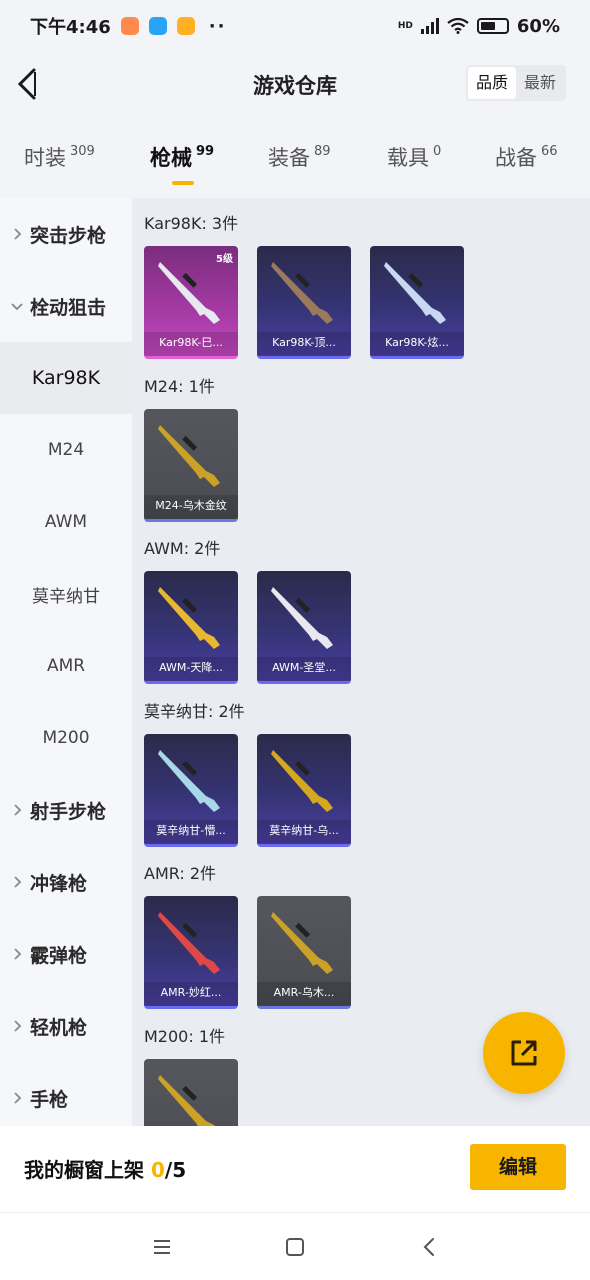  What do you see at coordinates (518, 1167) in the screenshot?
I see `edit-button: 编辑` at bounding box center [518, 1167].